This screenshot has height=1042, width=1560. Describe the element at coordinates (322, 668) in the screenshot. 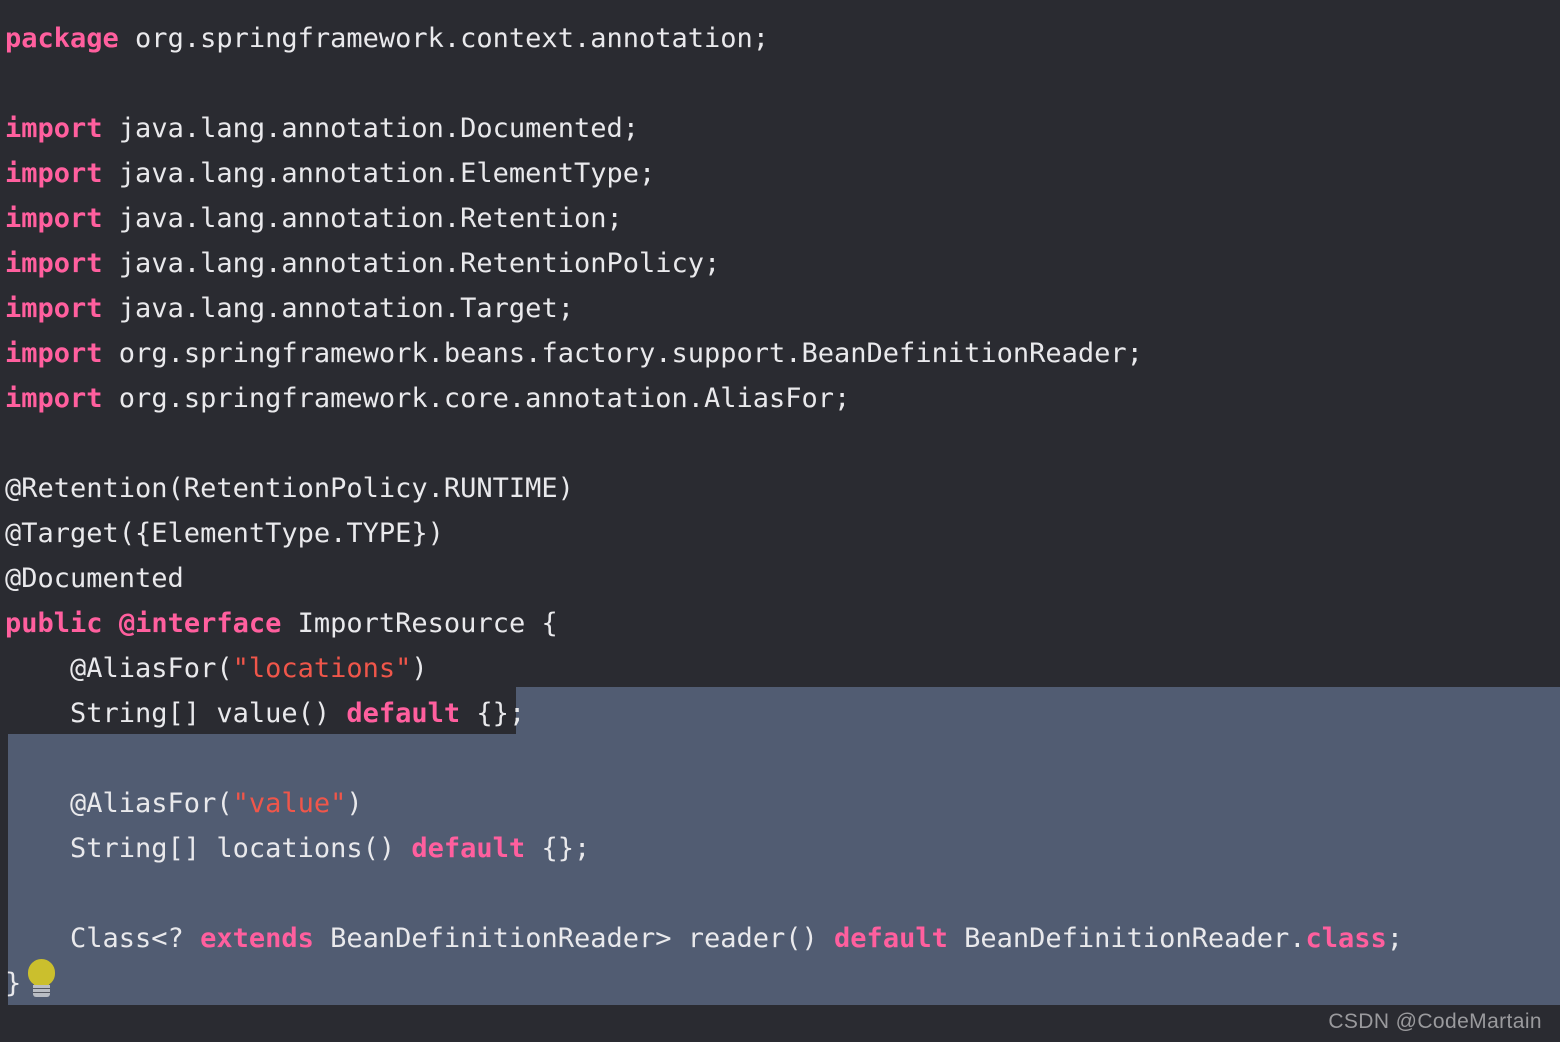

I see `code-token-str: "locations"` at that location.